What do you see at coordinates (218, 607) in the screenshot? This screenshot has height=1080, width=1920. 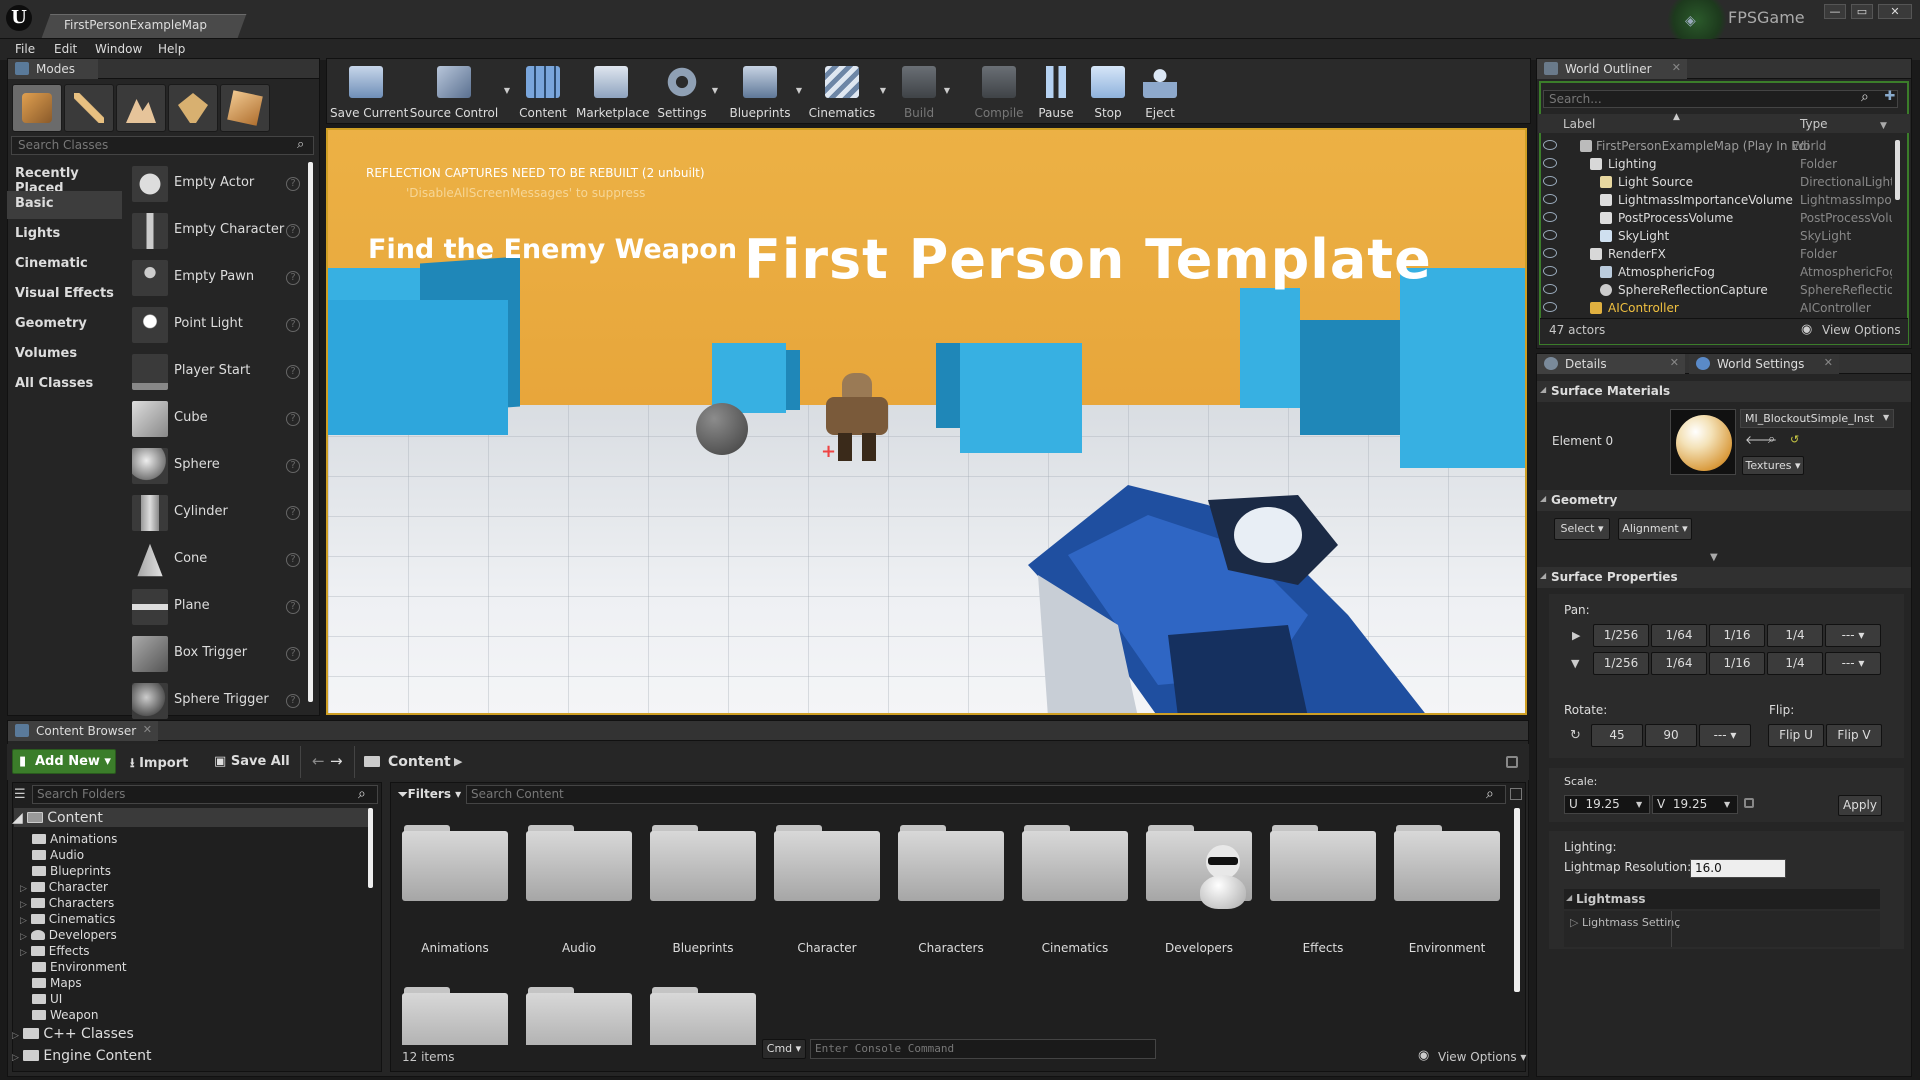 I see `place-item-plane: Plane?` at bounding box center [218, 607].